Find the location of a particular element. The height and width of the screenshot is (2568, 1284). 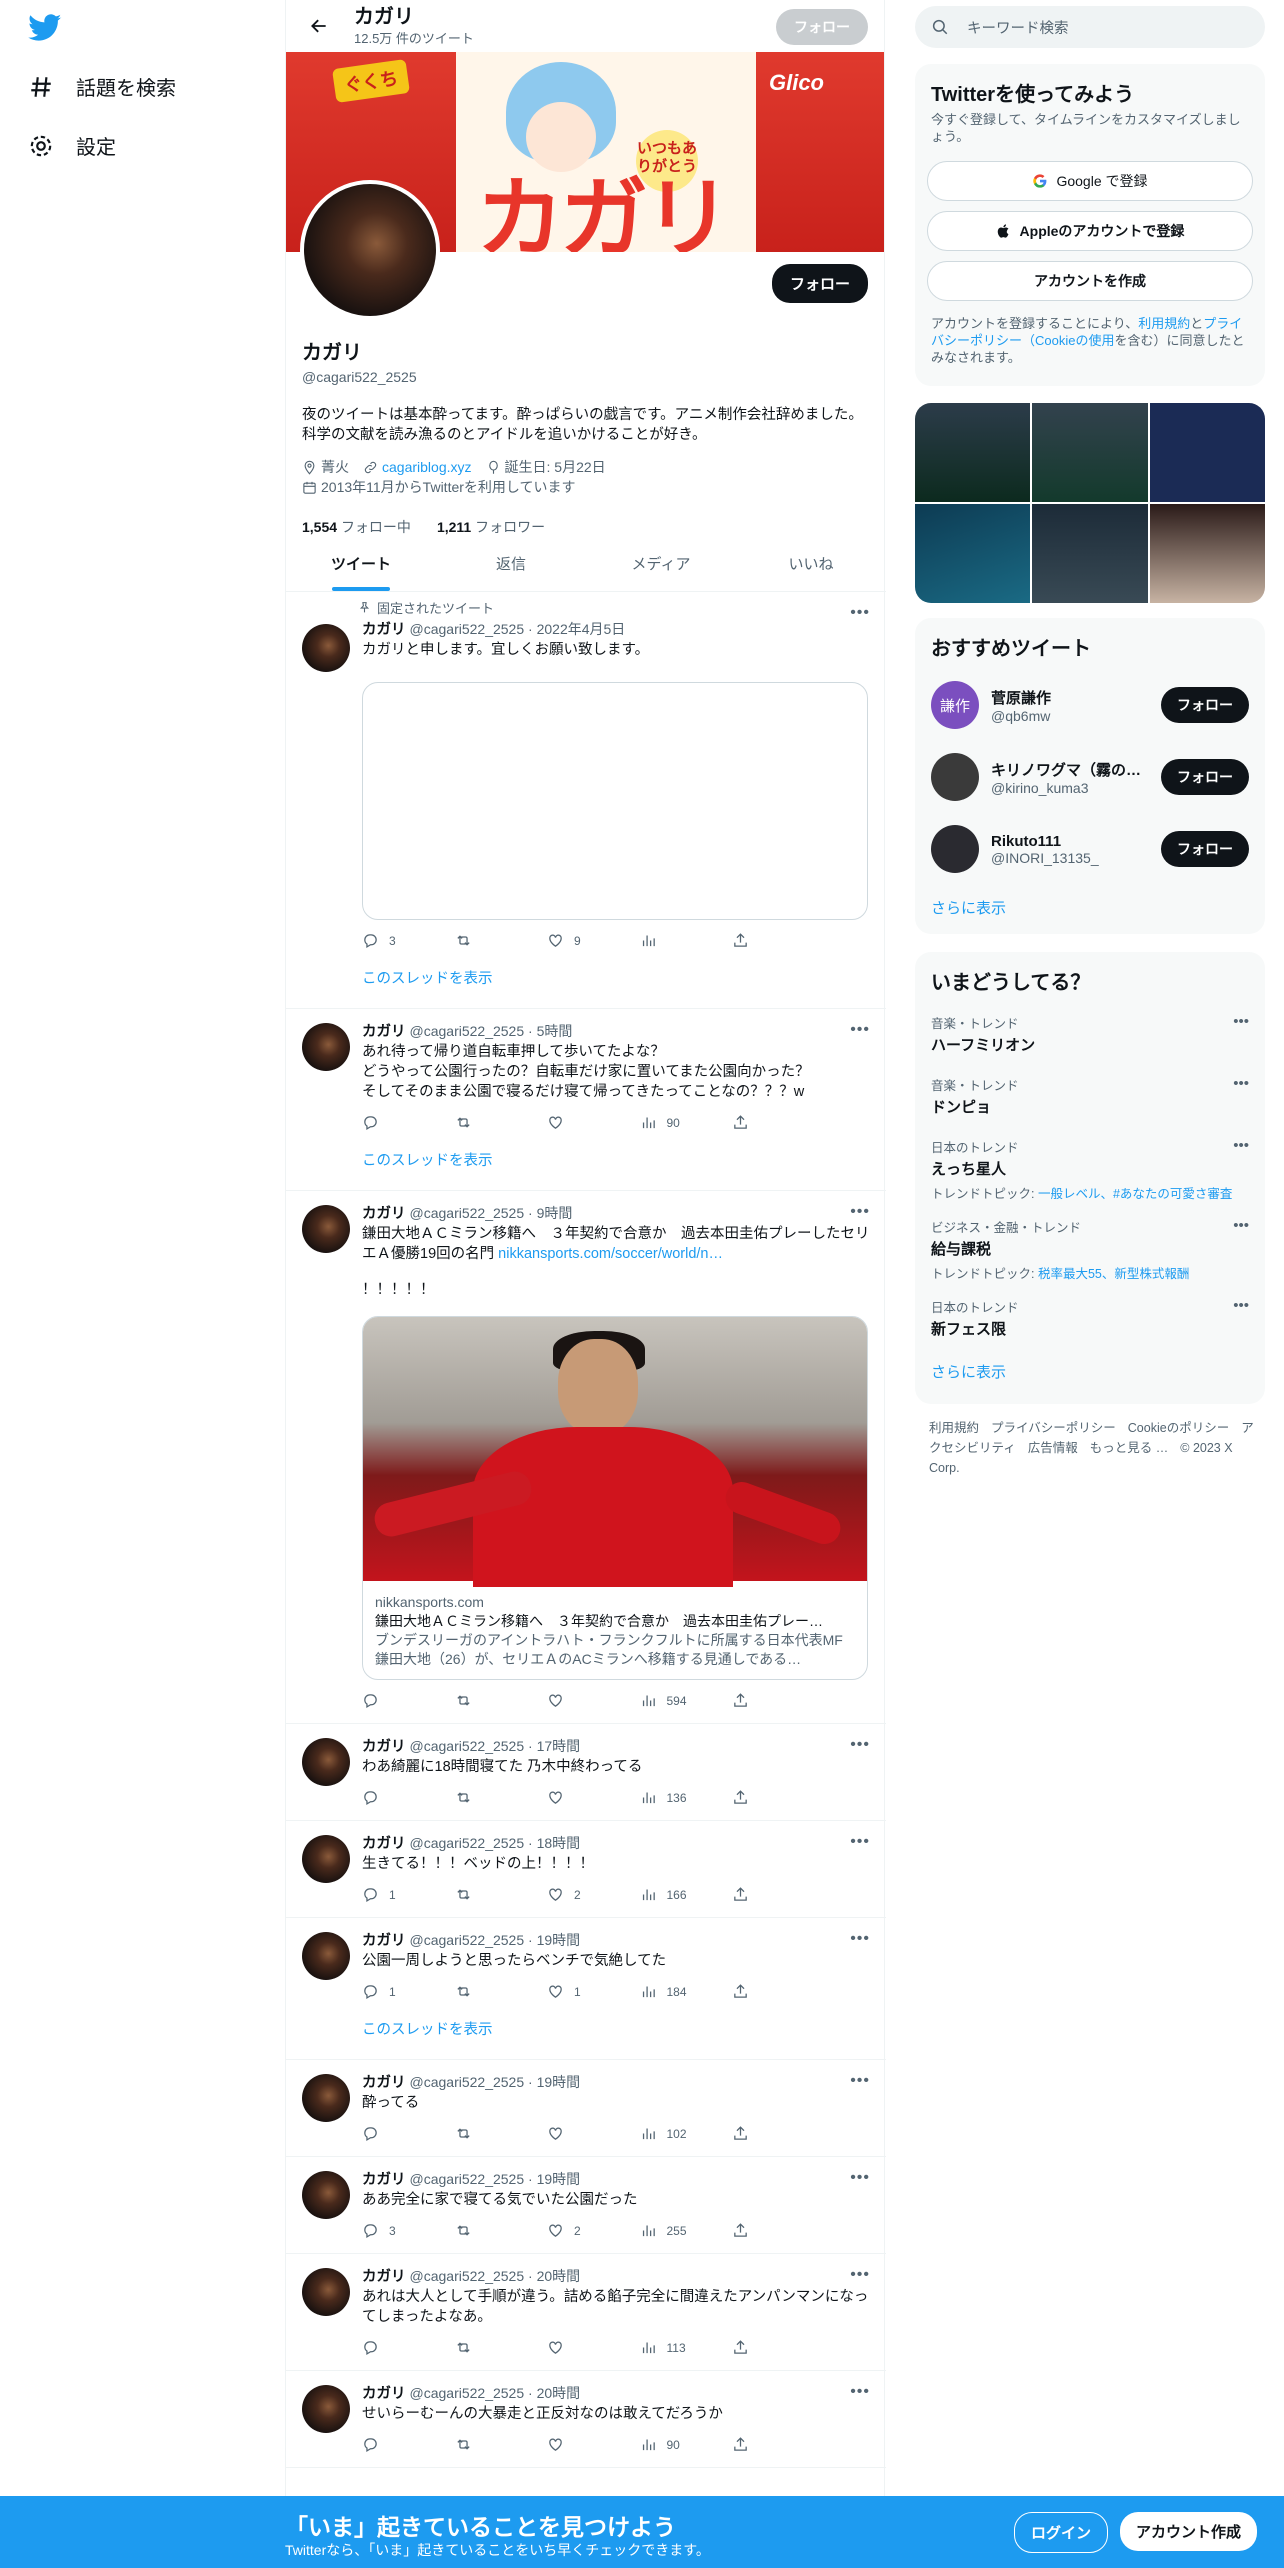

like-action: 1 is located at coordinates (590, 1991).